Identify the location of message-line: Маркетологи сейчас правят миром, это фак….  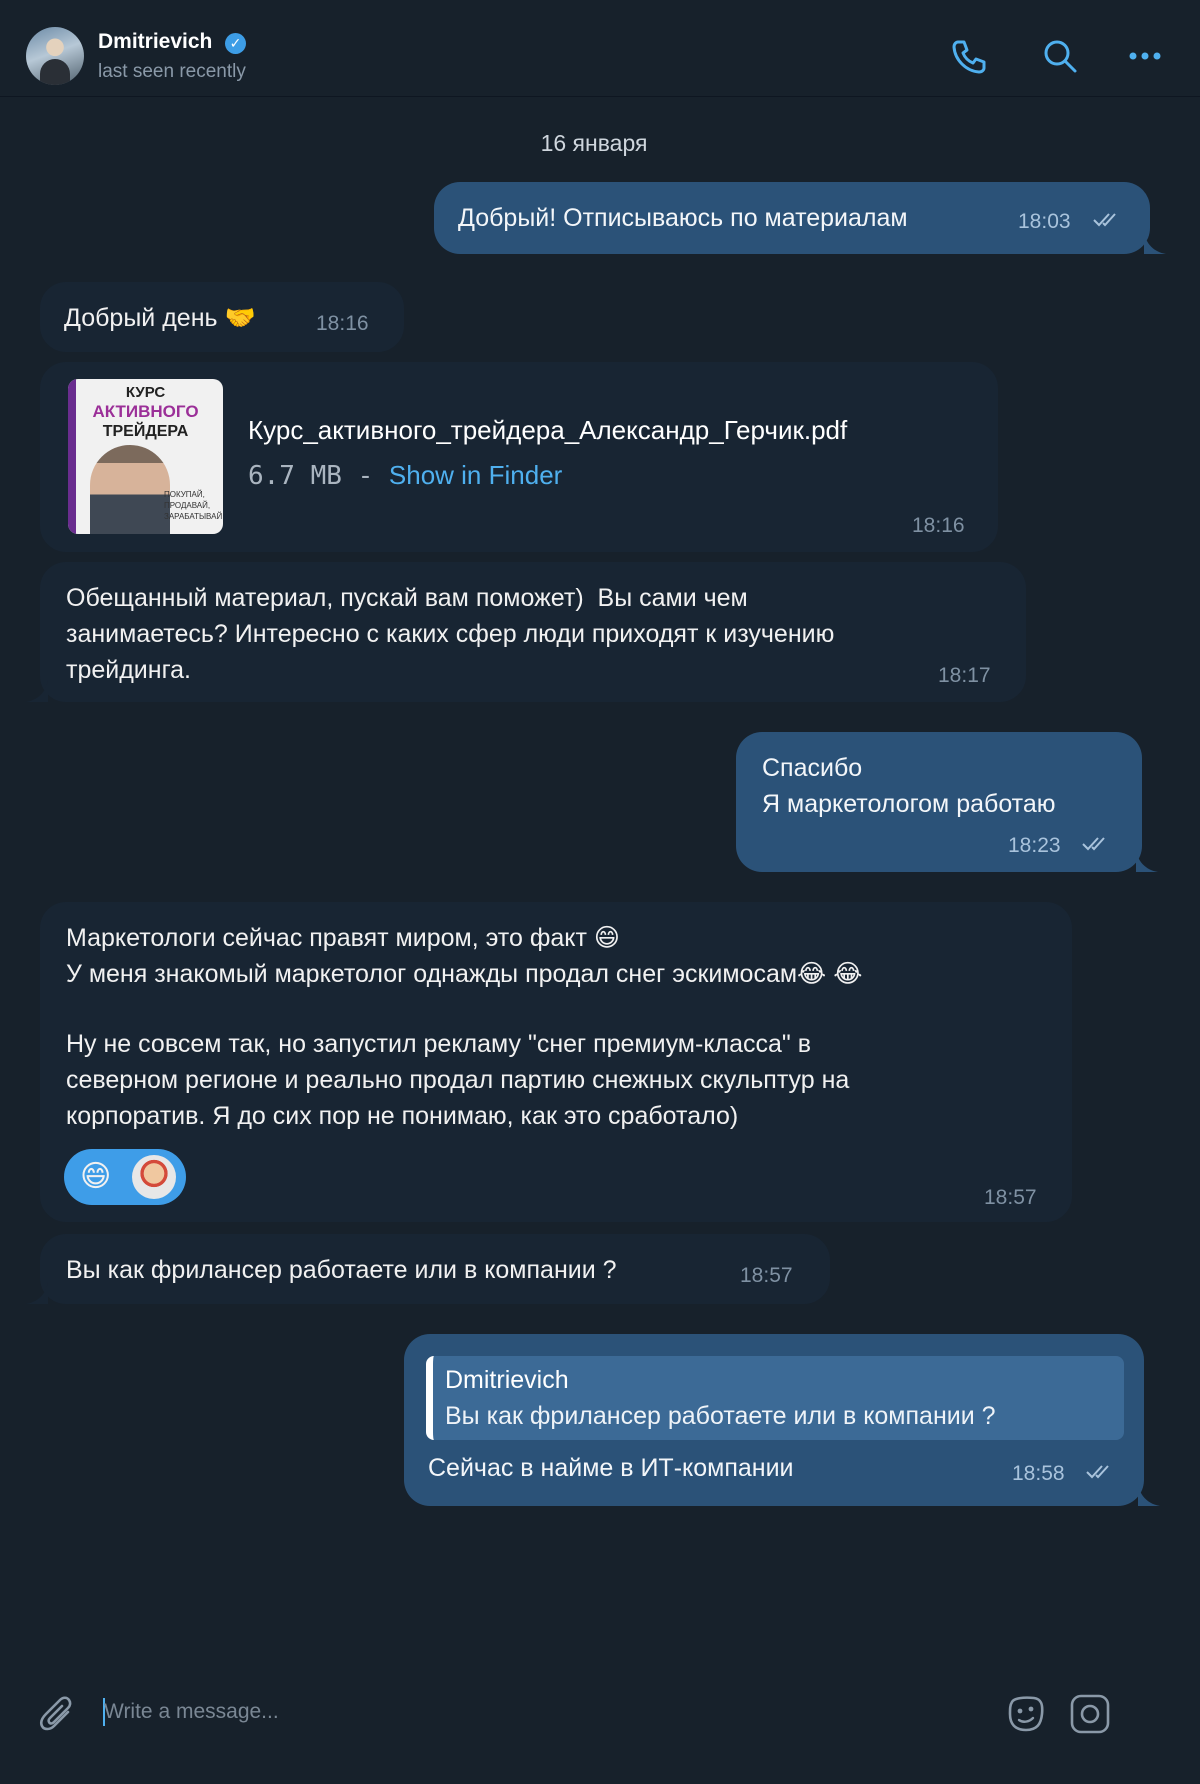
(343, 938).